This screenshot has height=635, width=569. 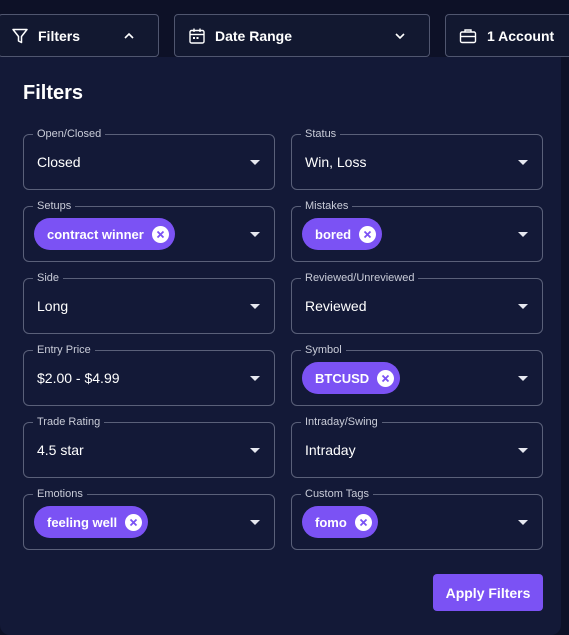 What do you see at coordinates (400, 36) in the screenshot?
I see `chevron-down-icon` at bounding box center [400, 36].